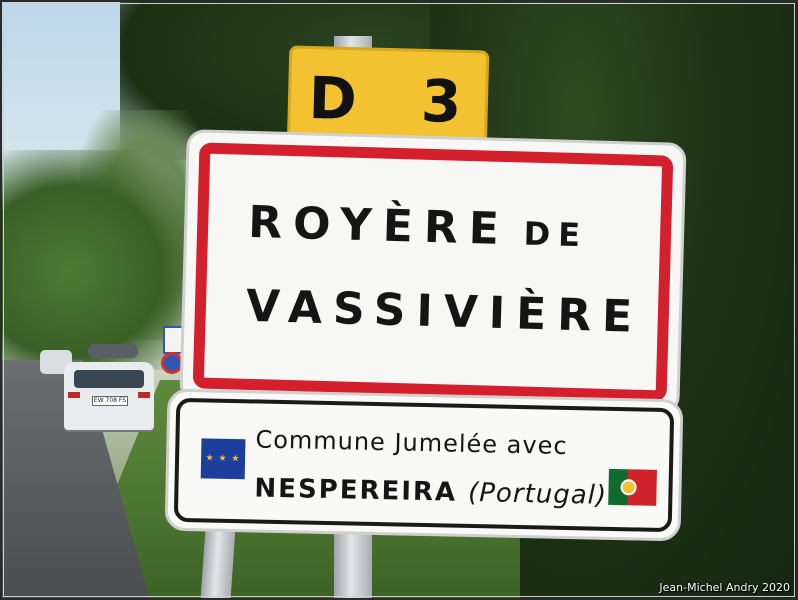 The width and height of the screenshot is (798, 600). Describe the element at coordinates (356, 490) in the screenshot. I see `twin-town-name: NESPEREIRA` at that location.